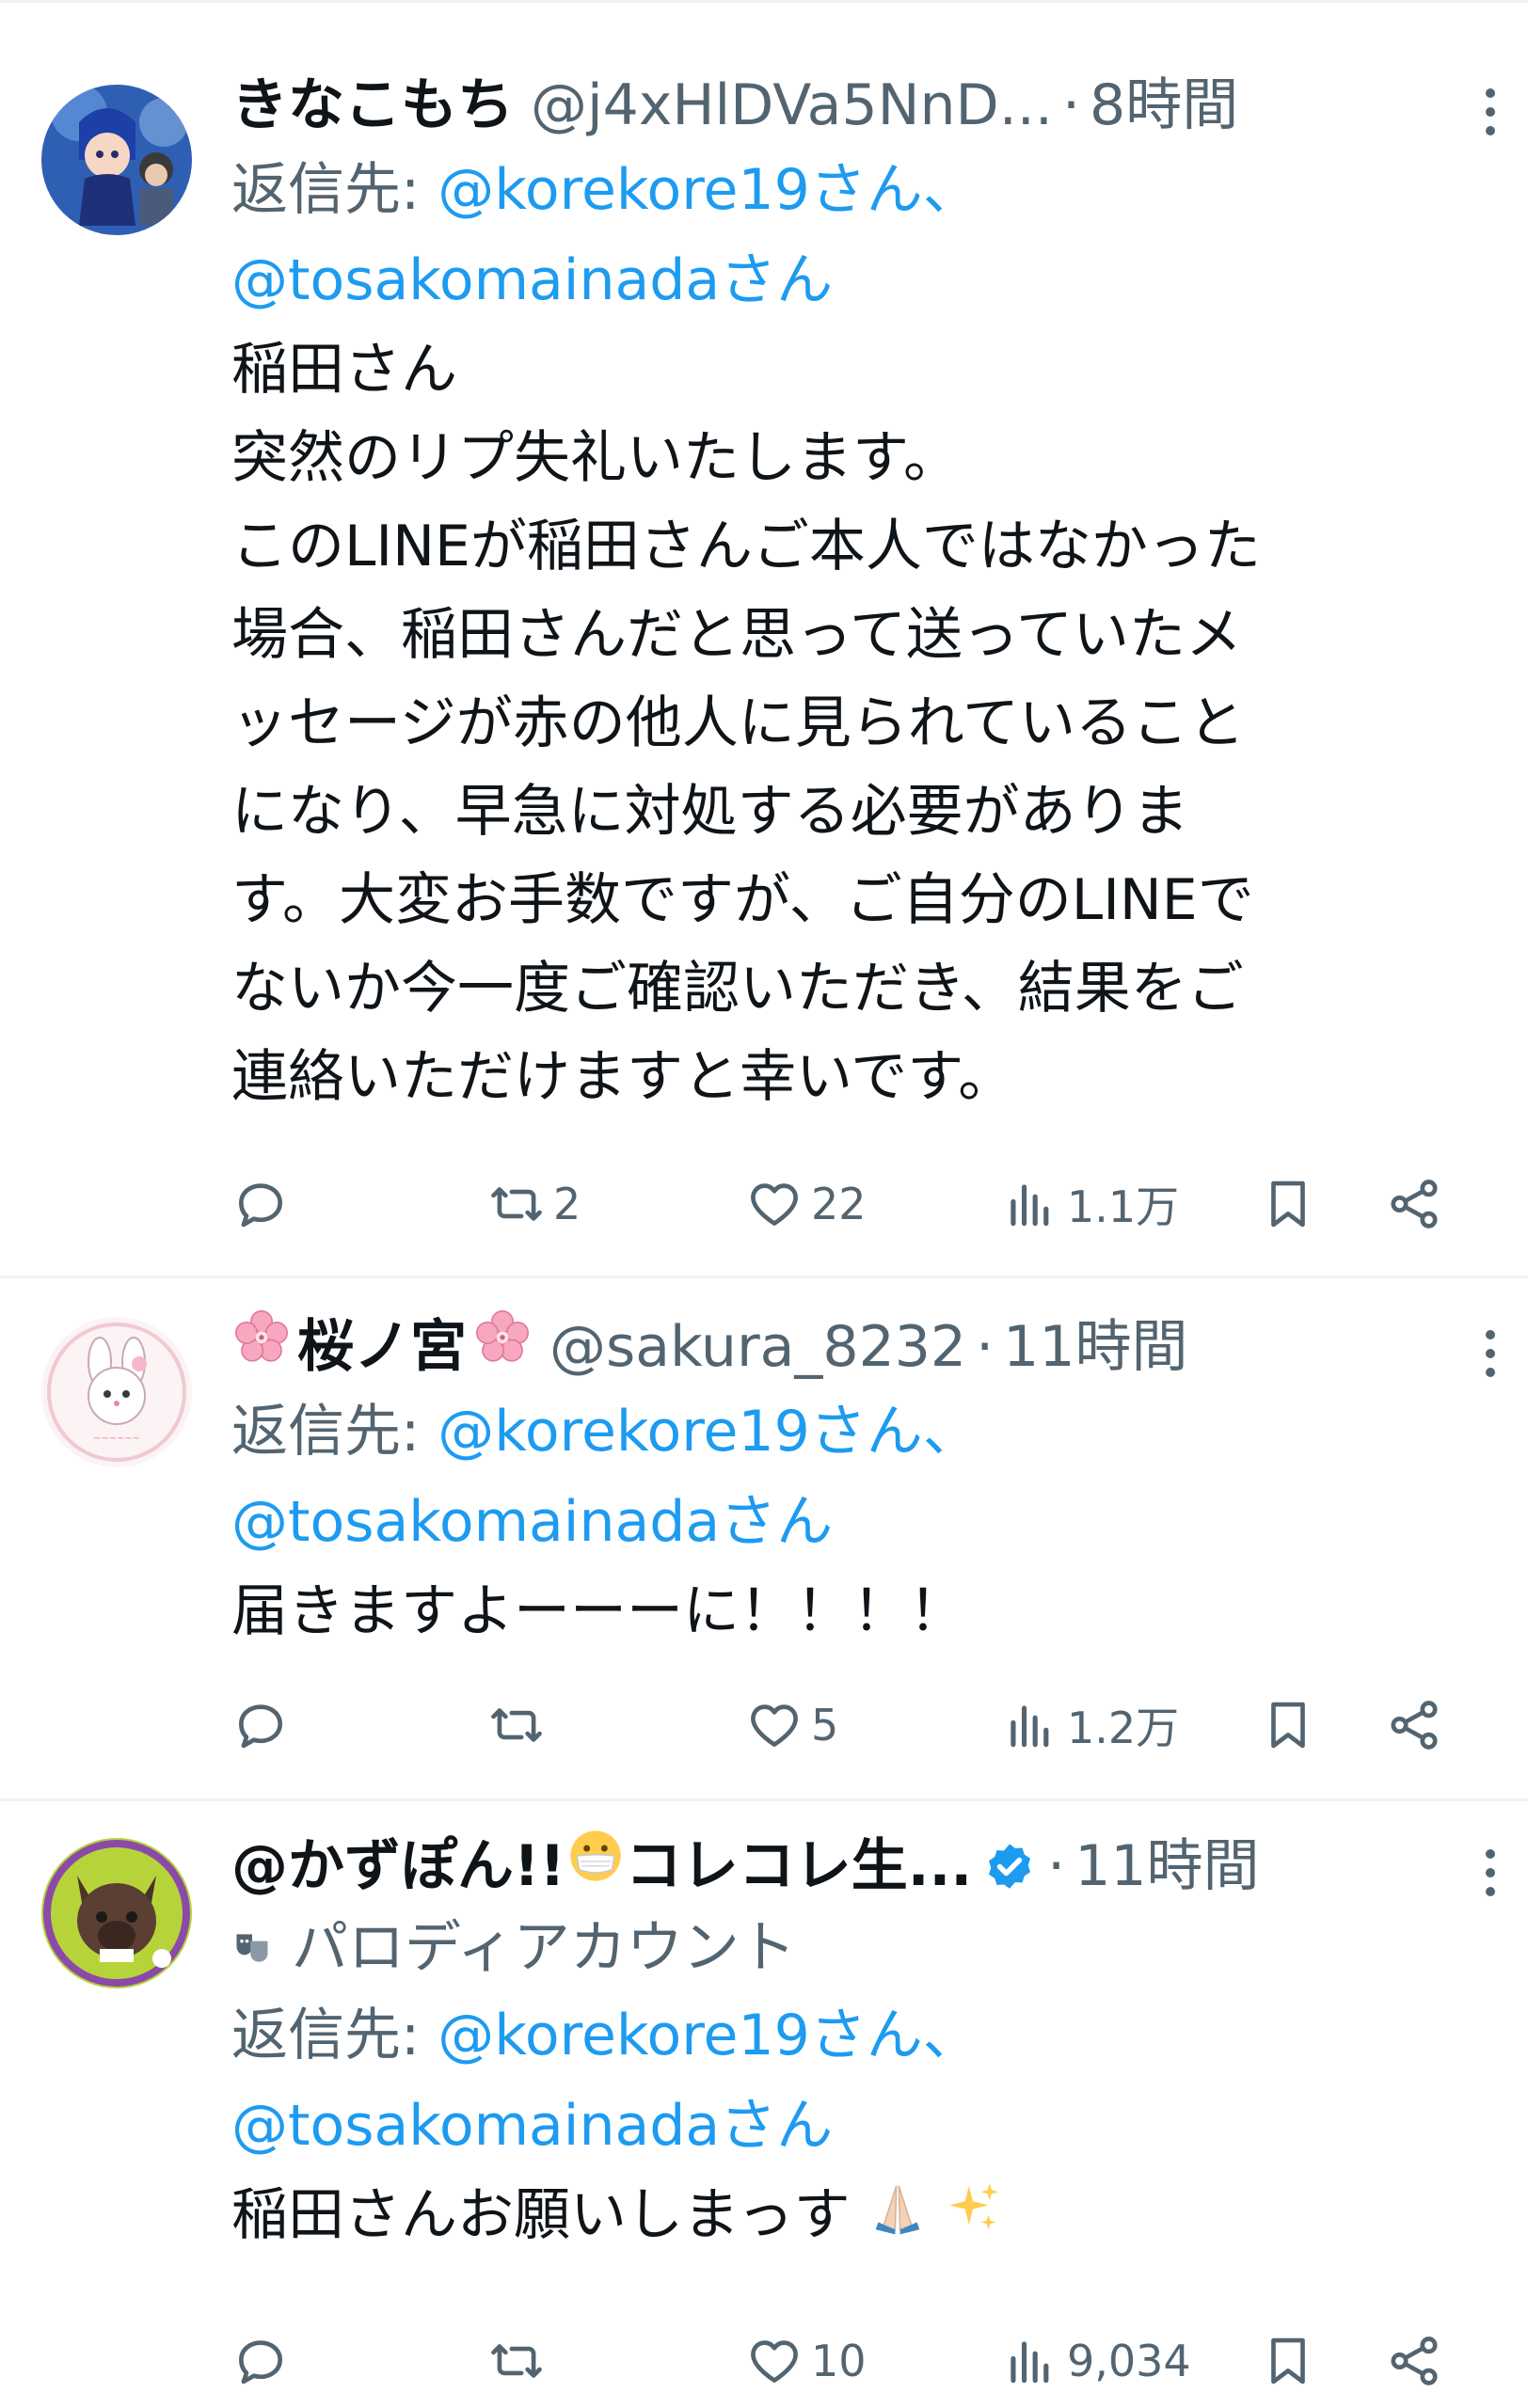  I want to click on tweet-text-line: す。大変お手数ですが、ご自分のLINEで, so click(742, 900).